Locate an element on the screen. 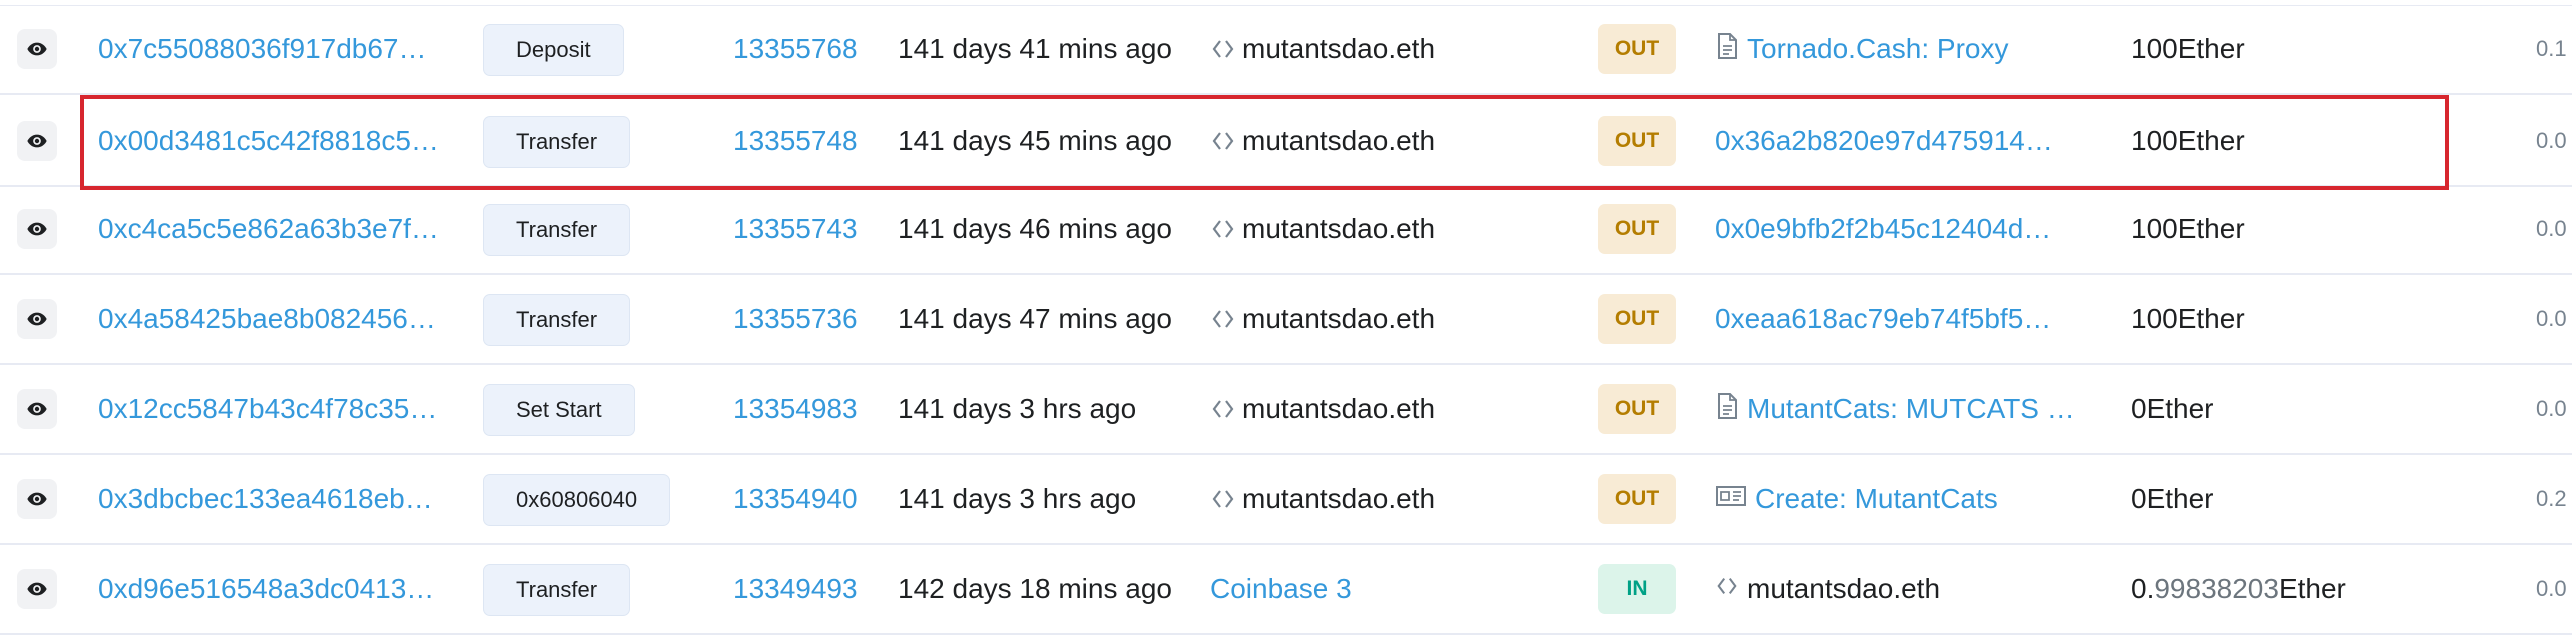  block-link: 13355748 is located at coordinates (798, 141).